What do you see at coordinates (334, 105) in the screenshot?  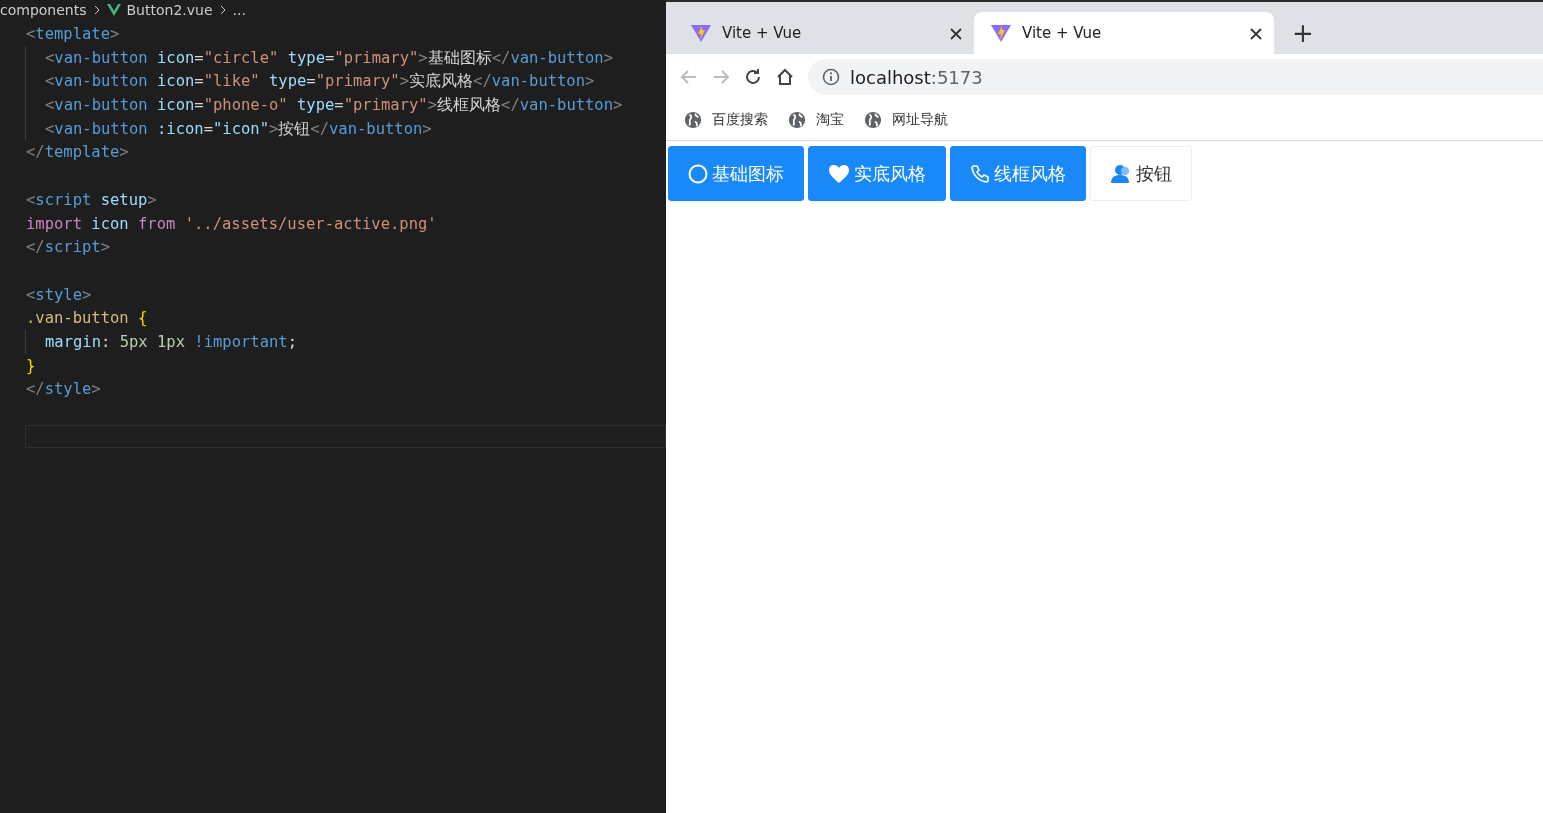 I see `code-line: <van-button icon="phone-o" type="primary">线框风格</van-button>` at bounding box center [334, 105].